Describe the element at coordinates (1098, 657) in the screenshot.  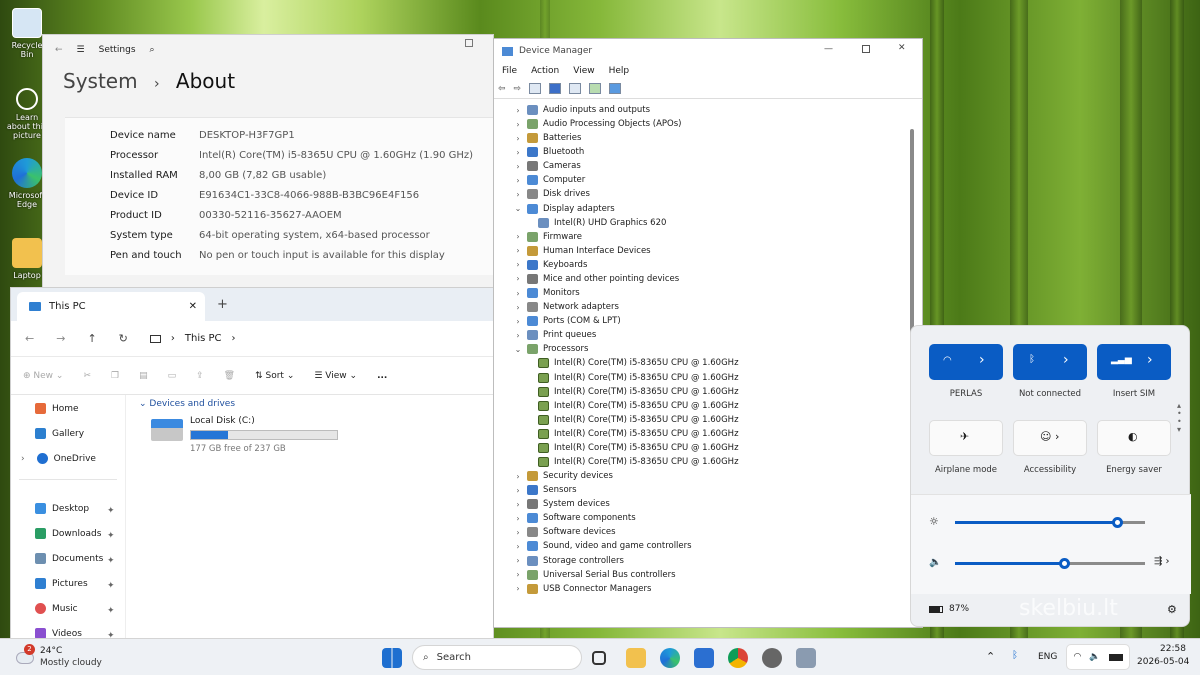
I see `system-tray-status: ◠ 🔈` at that location.